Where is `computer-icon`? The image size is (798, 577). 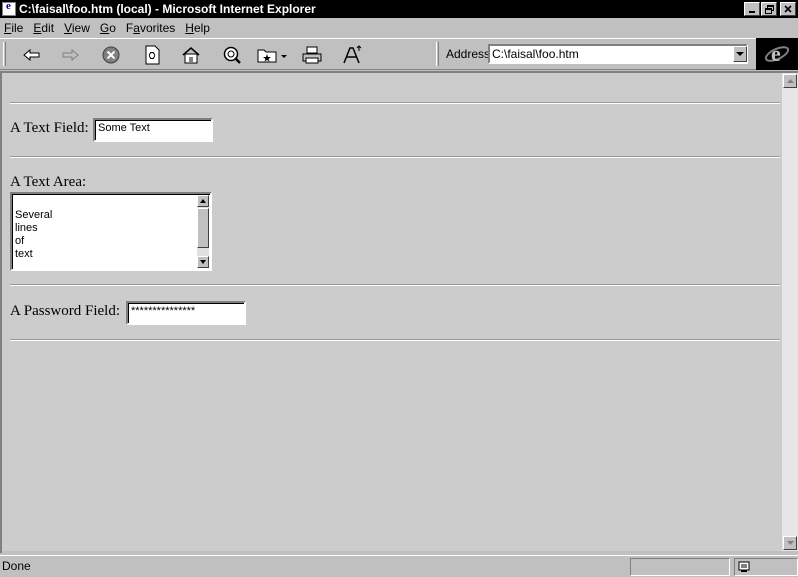 computer-icon is located at coordinates (744, 566).